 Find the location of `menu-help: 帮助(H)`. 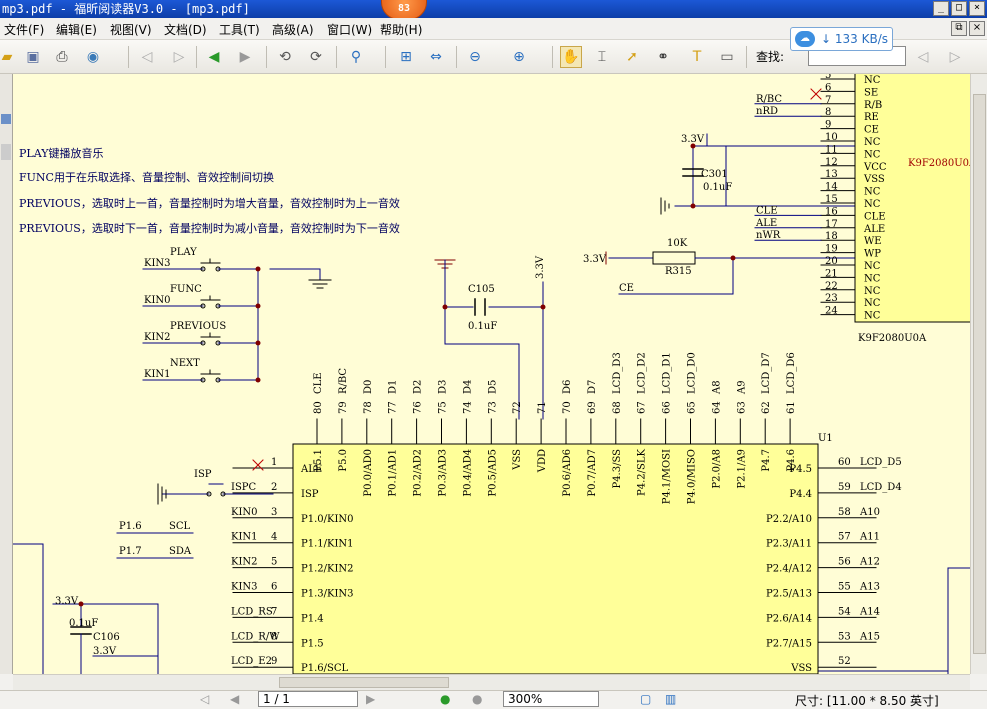

menu-help: 帮助(H) is located at coordinates (401, 29).